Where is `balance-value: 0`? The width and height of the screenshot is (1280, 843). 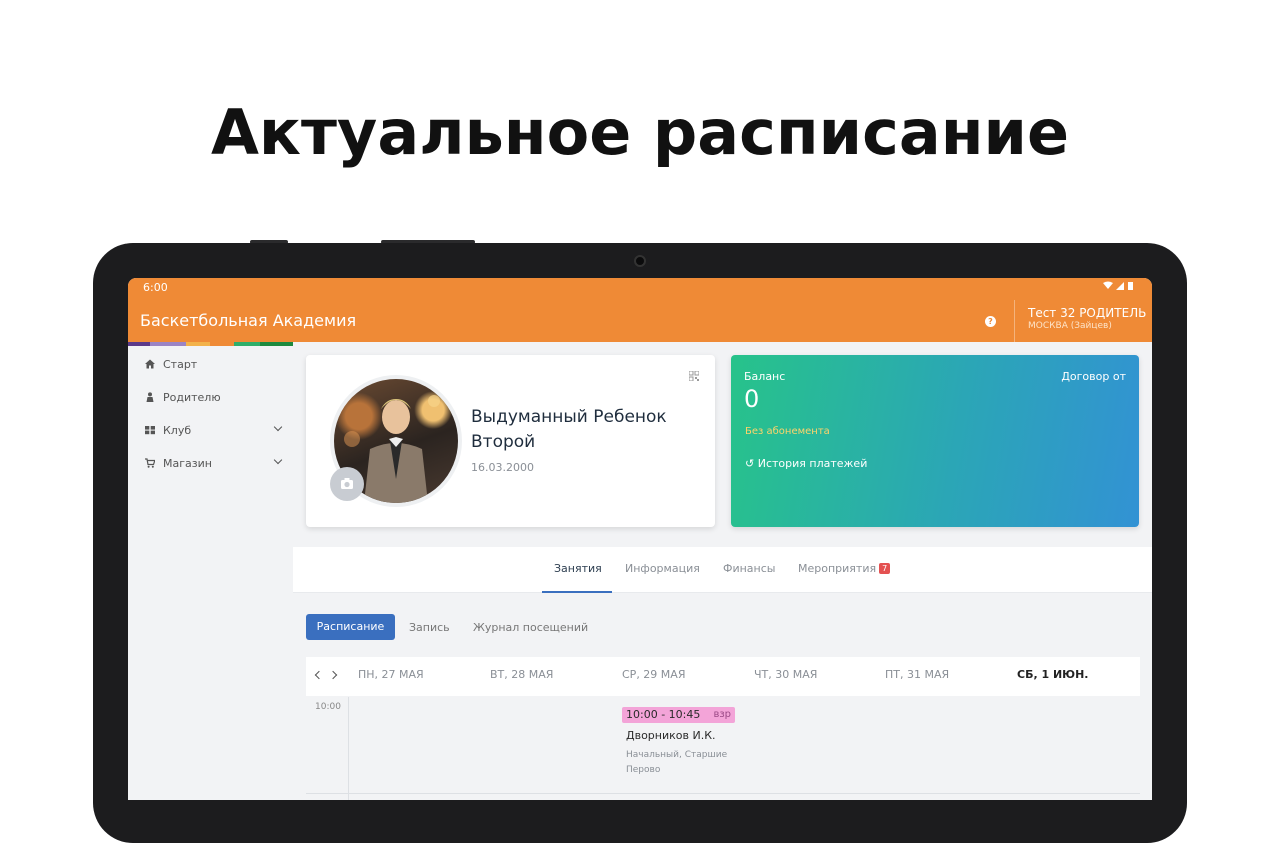
balance-value: 0 is located at coordinates (752, 399).